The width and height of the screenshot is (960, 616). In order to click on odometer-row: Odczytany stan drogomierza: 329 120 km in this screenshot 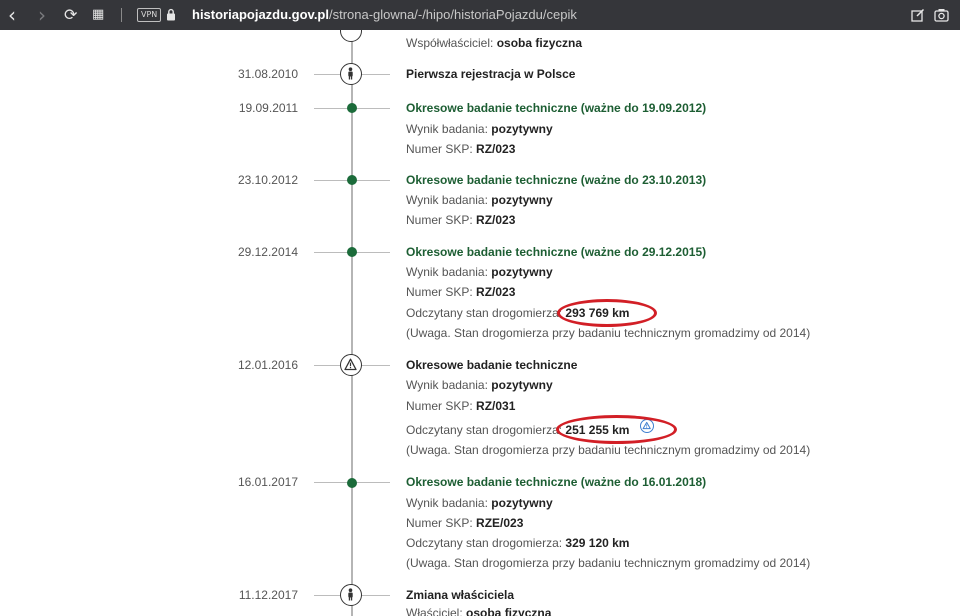, I will do `click(517, 543)`.